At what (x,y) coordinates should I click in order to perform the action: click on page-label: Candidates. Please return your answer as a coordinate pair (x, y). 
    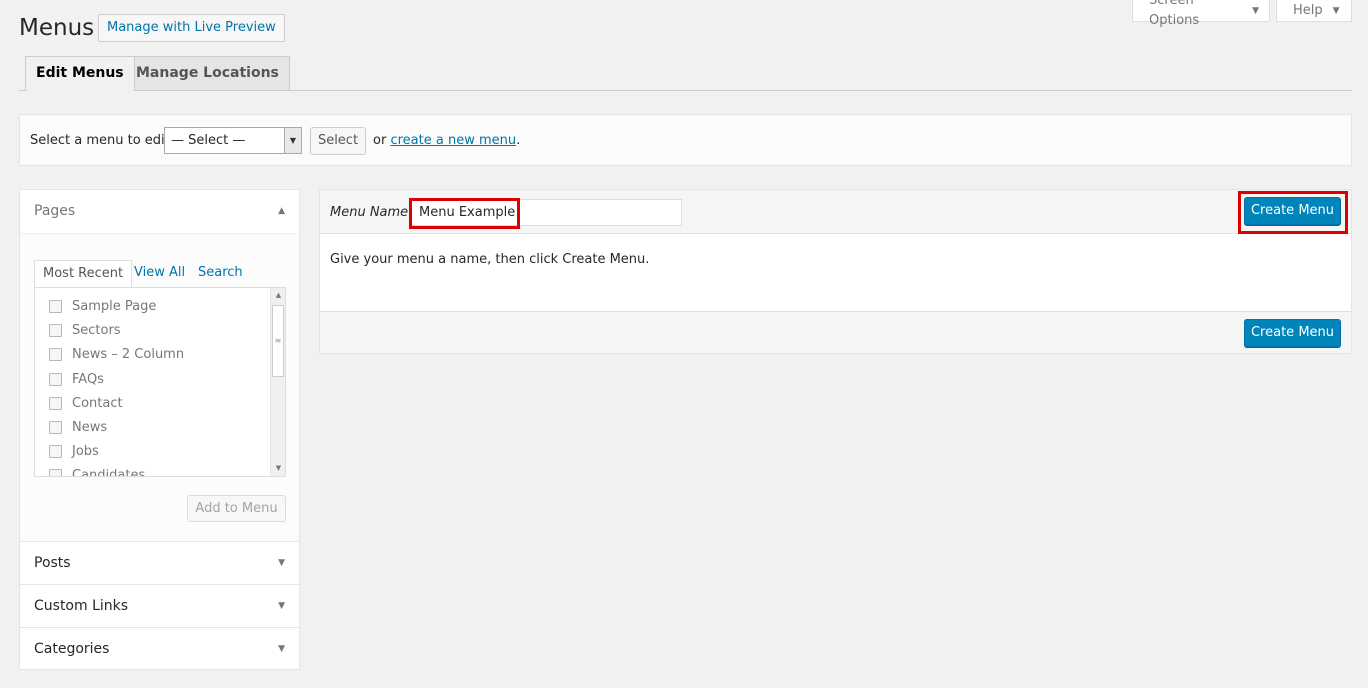
    Looking at the image, I should click on (109, 472).